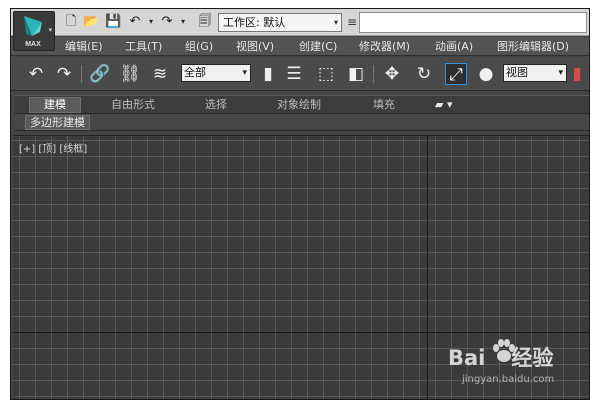 The height and width of the screenshot is (409, 600). Describe the element at coordinates (443, 105) in the screenshot. I see `ribbon-options-icon: ▰ ▾` at that location.